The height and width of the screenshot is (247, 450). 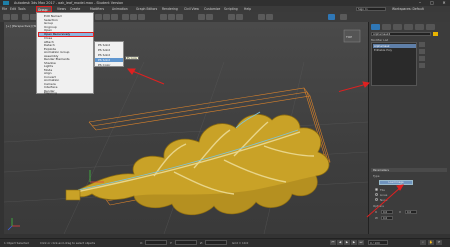 What do you see at coordinates (6, 3) in the screenshot?
I see `app-icon` at bounding box center [6, 3].